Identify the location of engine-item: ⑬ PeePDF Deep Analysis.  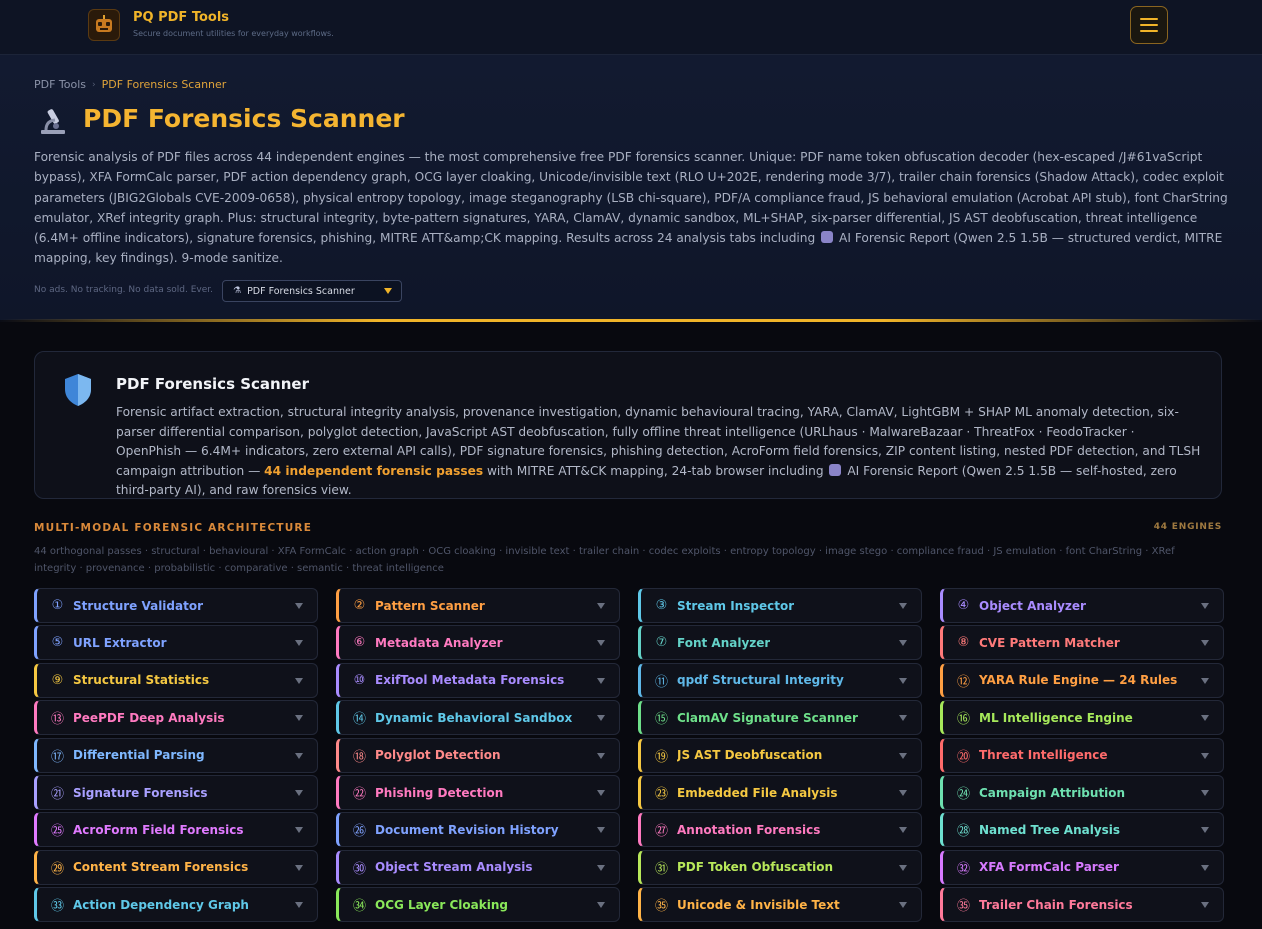
(176, 718).